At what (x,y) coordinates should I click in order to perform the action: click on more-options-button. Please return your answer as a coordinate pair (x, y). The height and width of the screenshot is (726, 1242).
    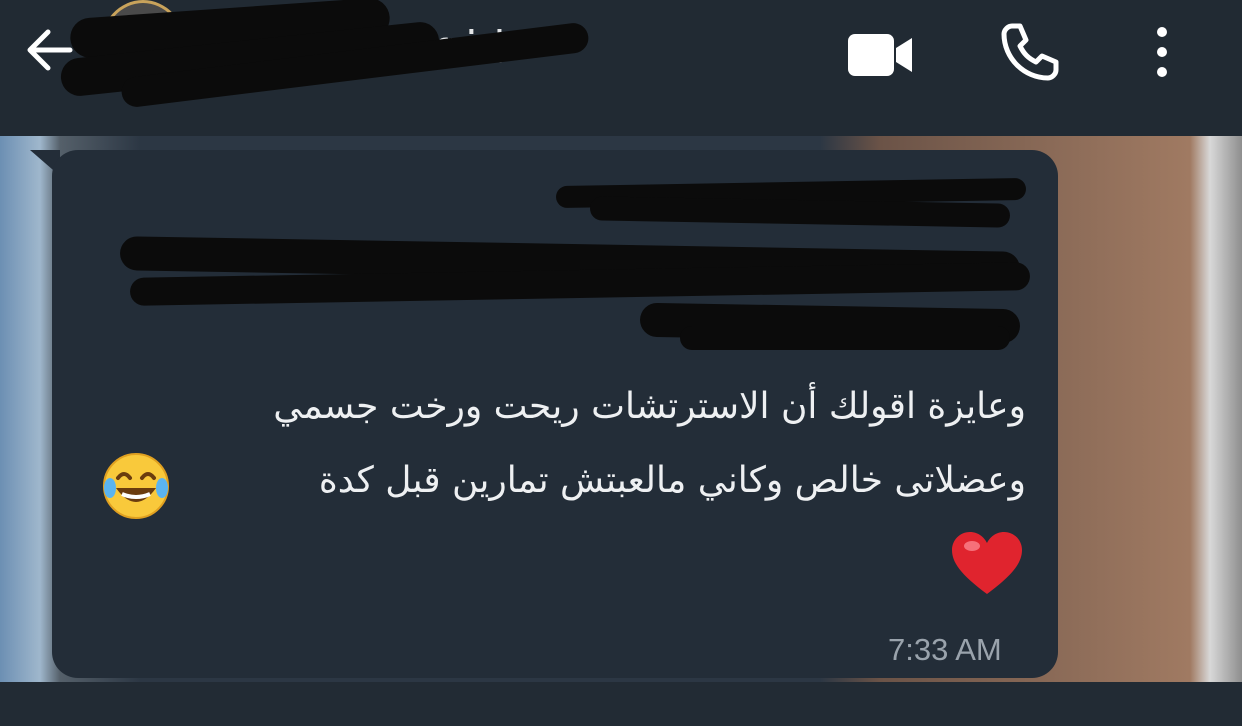
    Looking at the image, I should click on (1162, 52).